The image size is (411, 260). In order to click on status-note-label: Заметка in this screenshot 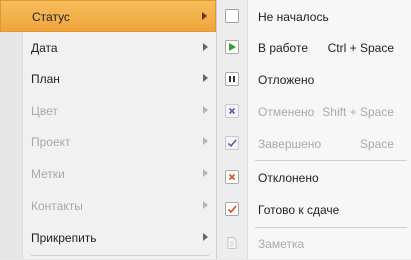, I will do `click(281, 244)`.